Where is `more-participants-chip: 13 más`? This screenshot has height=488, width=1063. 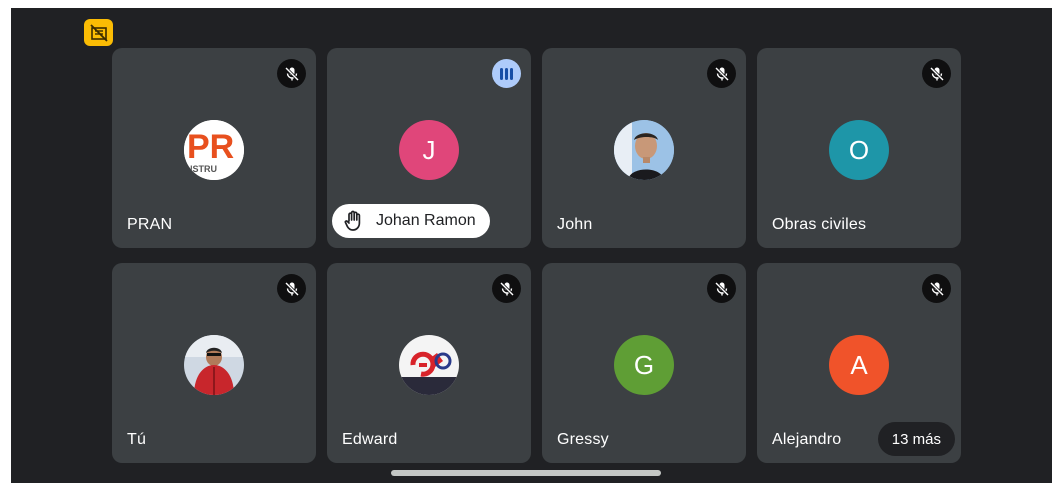 more-participants-chip: 13 más is located at coordinates (916, 439).